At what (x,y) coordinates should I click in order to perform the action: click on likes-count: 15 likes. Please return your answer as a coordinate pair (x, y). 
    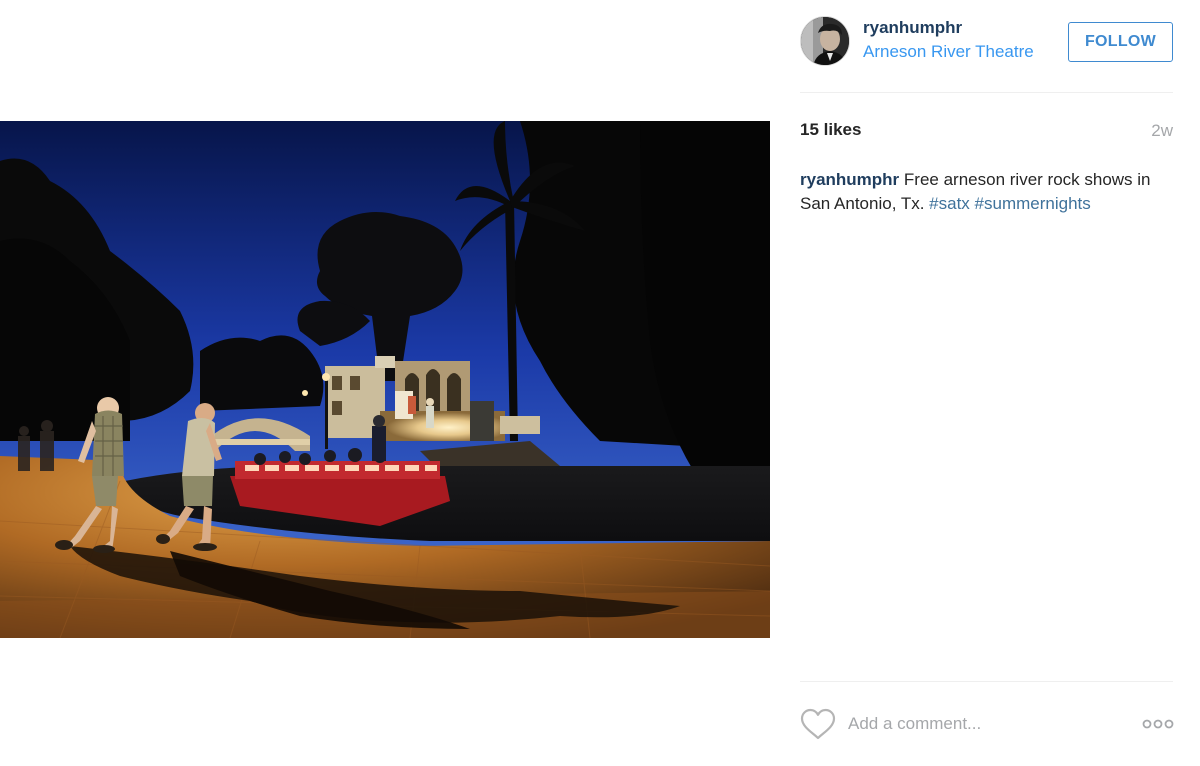
    Looking at the image, I should click on (830, 130).